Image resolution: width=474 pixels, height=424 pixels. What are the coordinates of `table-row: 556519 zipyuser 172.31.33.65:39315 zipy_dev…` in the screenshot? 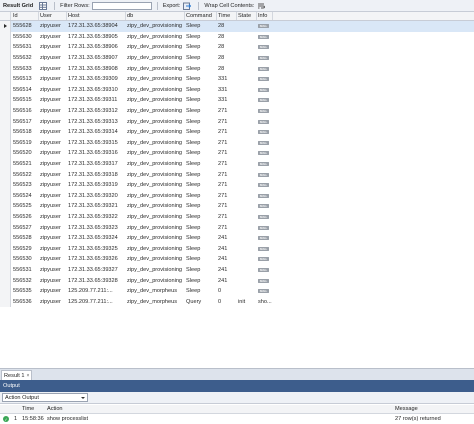 It's located at (237, 143).